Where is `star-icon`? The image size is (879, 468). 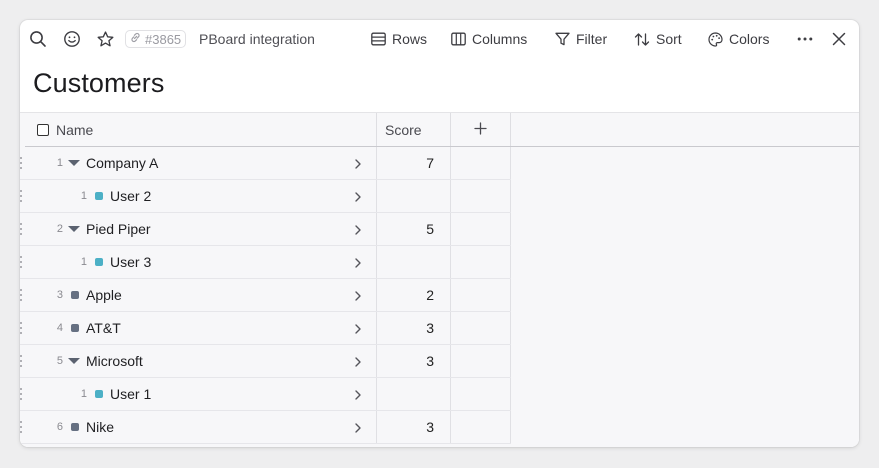
star-icon is located at coordinates (105, 39).